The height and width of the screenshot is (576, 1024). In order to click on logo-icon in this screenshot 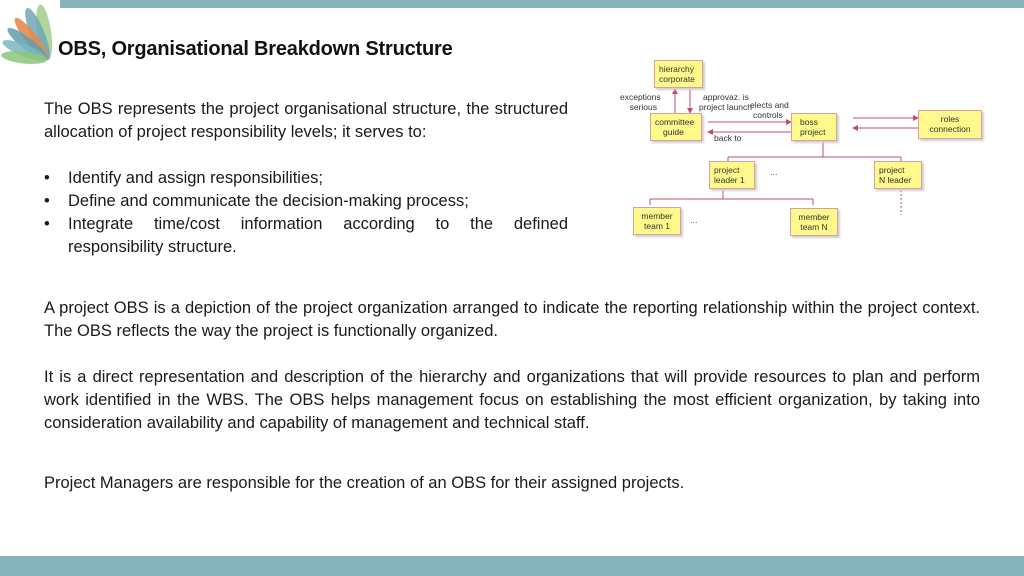, I will do `click(27, 34)`.